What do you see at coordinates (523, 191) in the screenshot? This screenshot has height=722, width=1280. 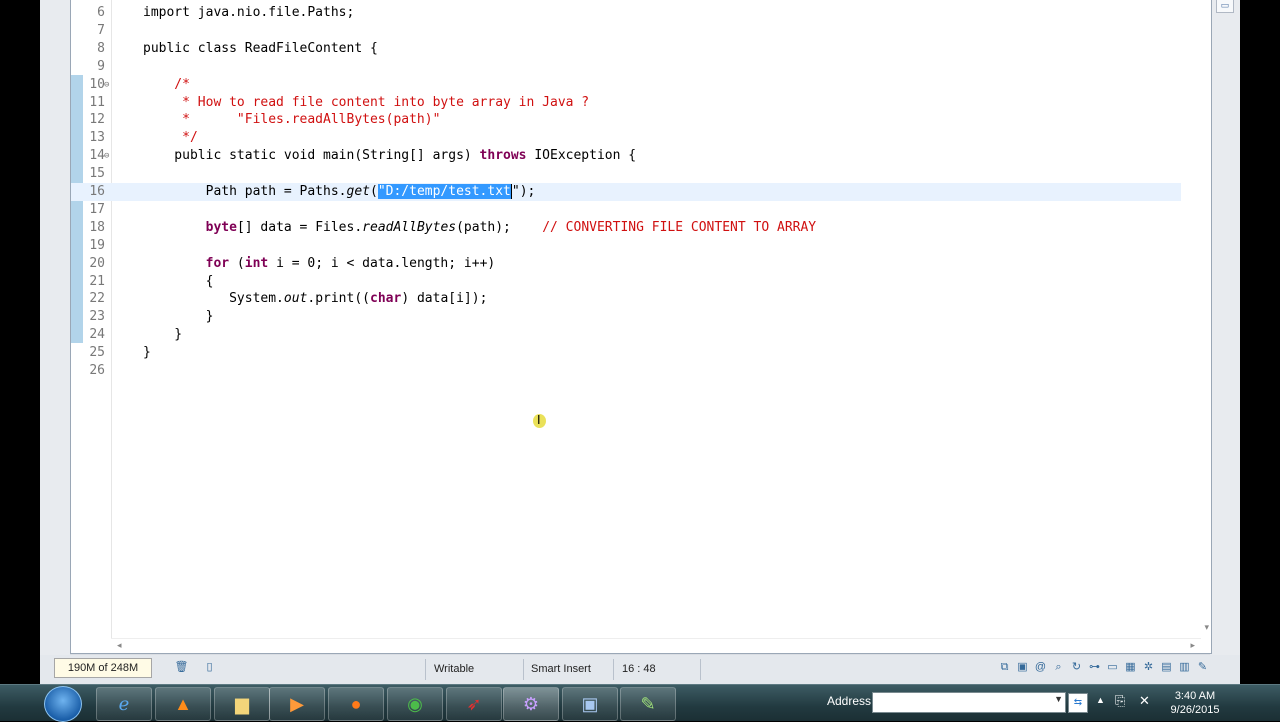 I see `code-token: ");` at bounding box center [523, 191].